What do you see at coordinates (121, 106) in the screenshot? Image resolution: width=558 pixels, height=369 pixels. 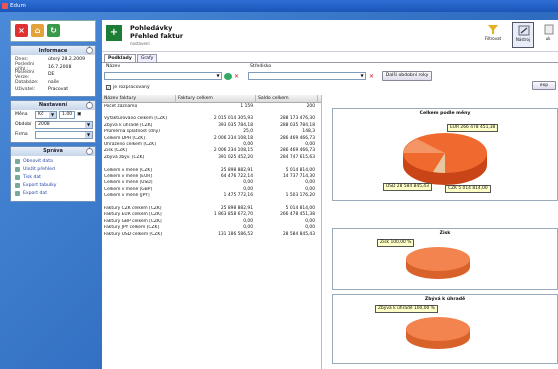 I see `table-cell: Počet záznamů` at bounding box center [121, 106].